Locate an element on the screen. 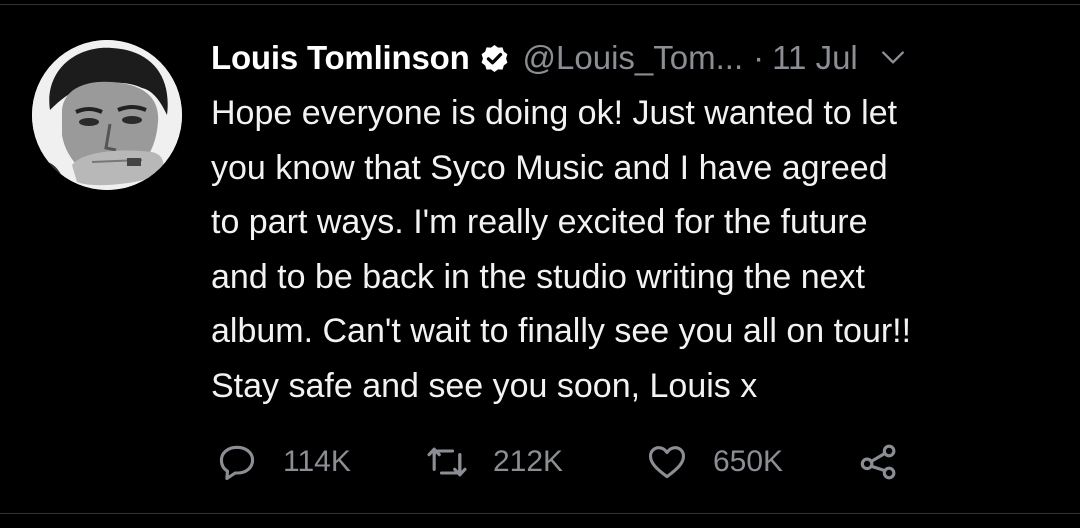 The image size is (1080, 528). retweet-icon is located at coordinates (447, 462).